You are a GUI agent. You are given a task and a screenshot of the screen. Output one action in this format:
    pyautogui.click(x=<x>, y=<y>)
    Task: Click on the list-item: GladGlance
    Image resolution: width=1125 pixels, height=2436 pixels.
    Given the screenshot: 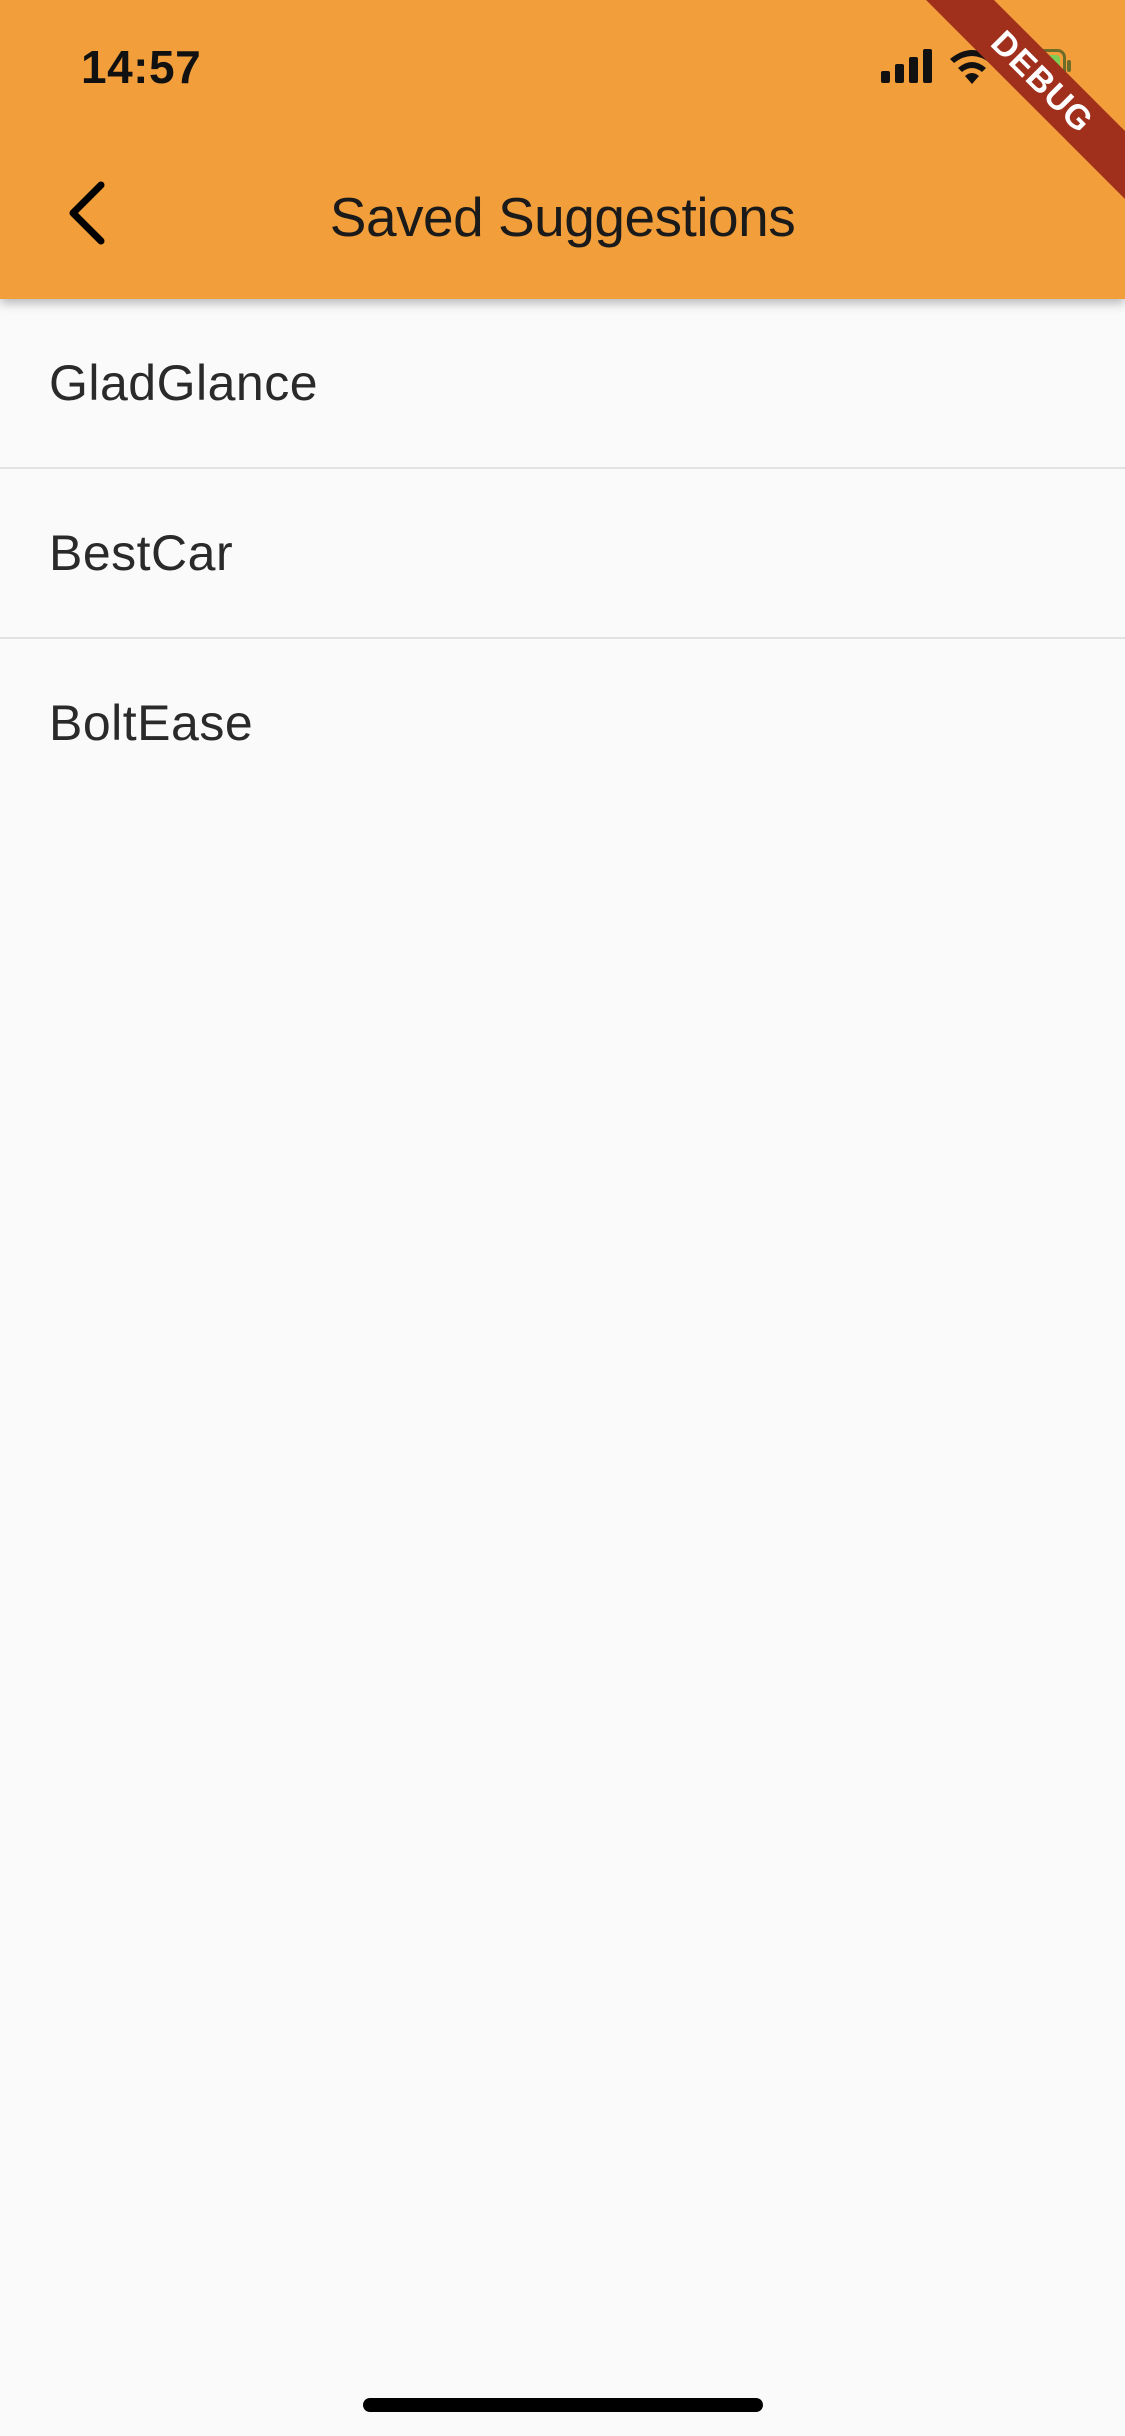 What is the action you would take?
    pyautogui.click(x=562, y=383)
    